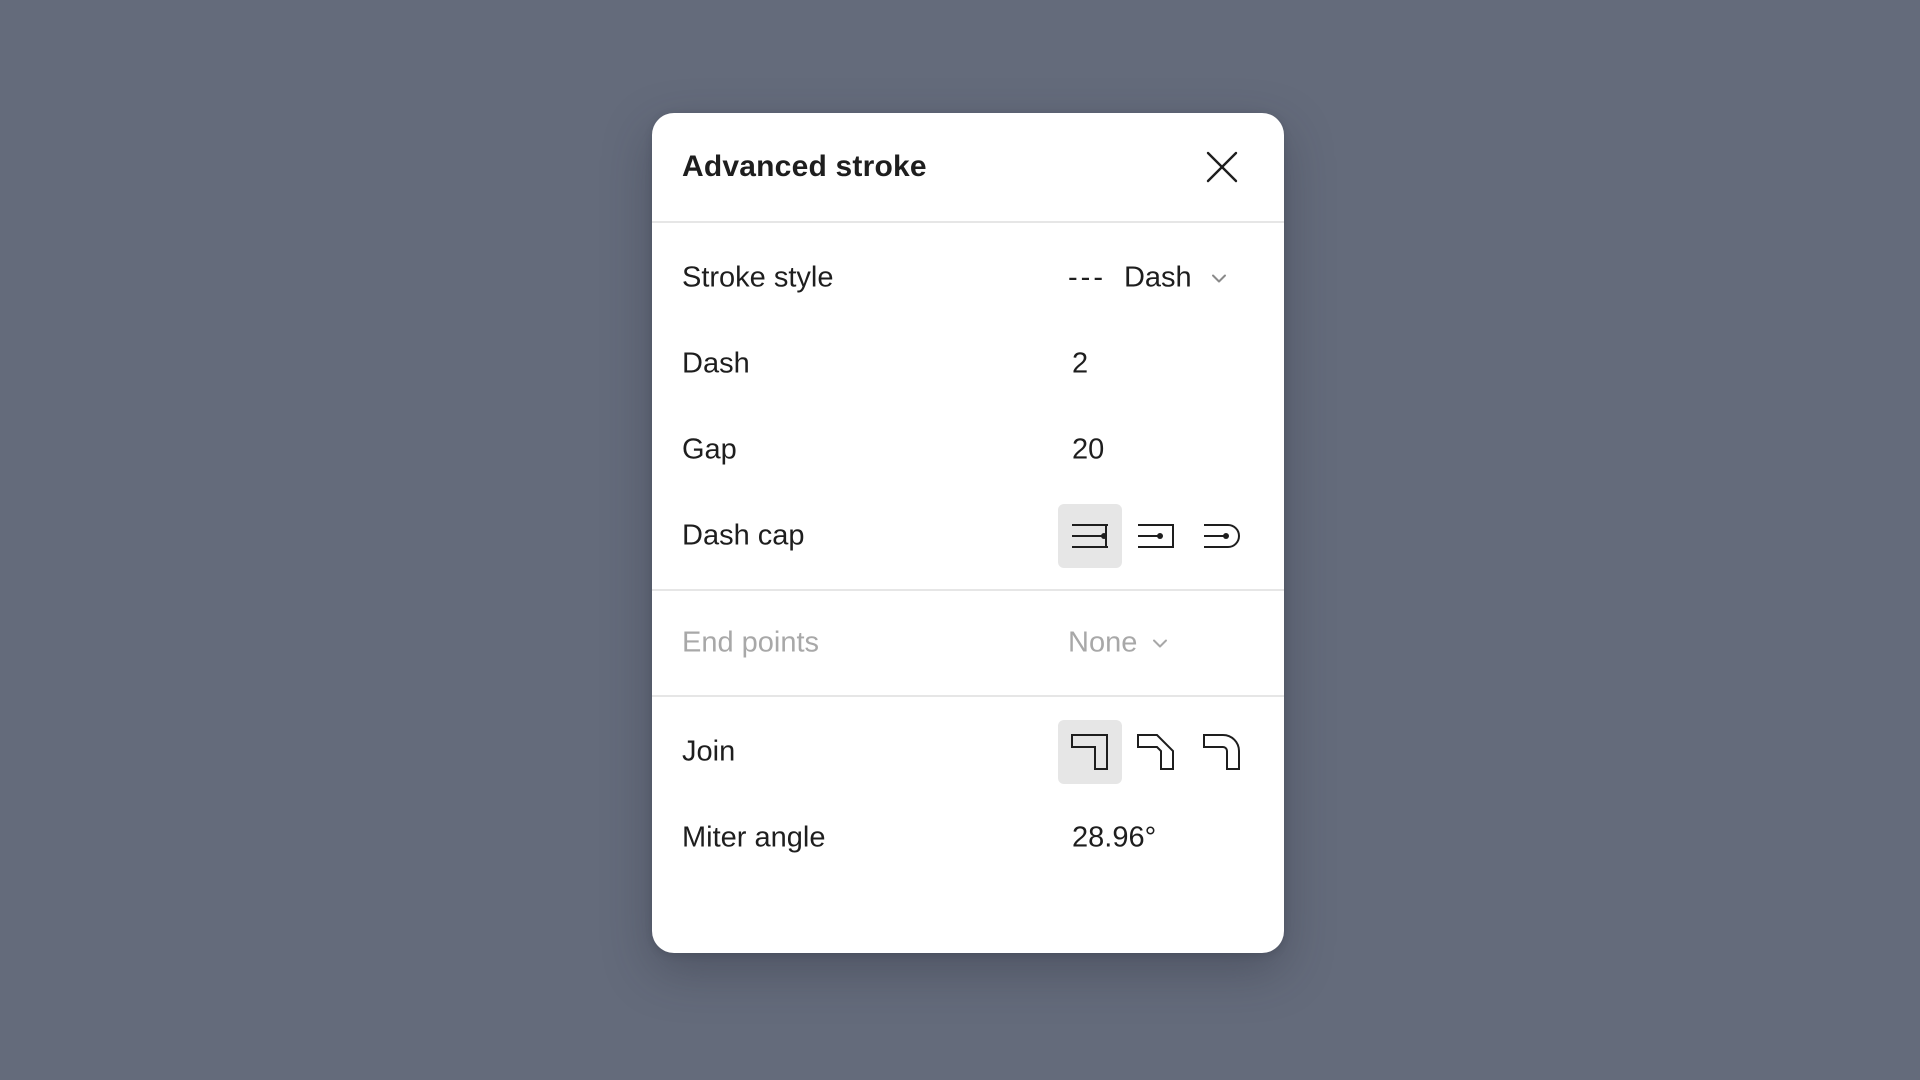 The width and height of the screenshot is (1920, 1080). I want to click on endpoints-section: End points None, so click(968, 644).